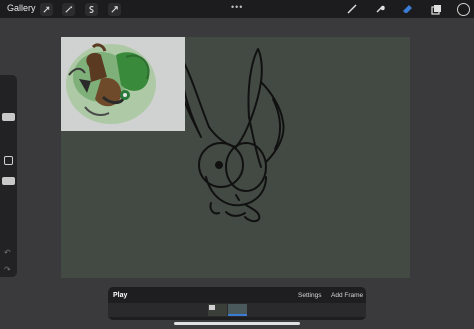 This screenshot has height=329, width=474. I want to click on color-picker-swatch, so click(463, 9).